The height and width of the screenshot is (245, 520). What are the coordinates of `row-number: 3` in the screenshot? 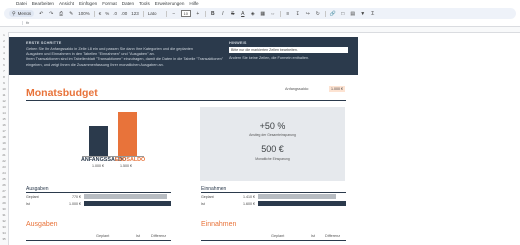 It's located at (4, 47).